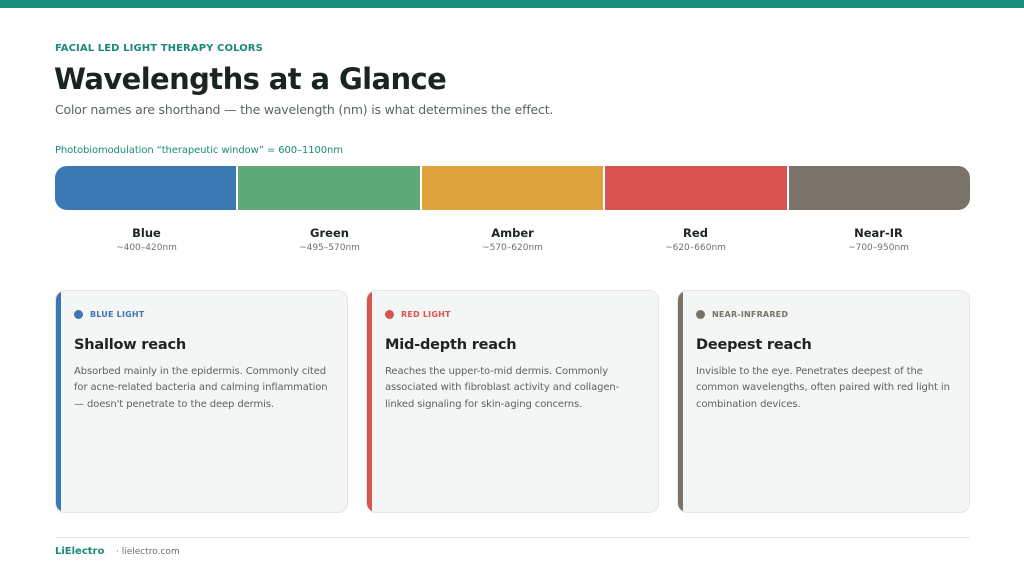 This screenshot has height=576, width=1024. What do you see at coordinates (878, 233) in the screenshot?
I see `band-name: Near-IR` at bounding box center [878, 233].